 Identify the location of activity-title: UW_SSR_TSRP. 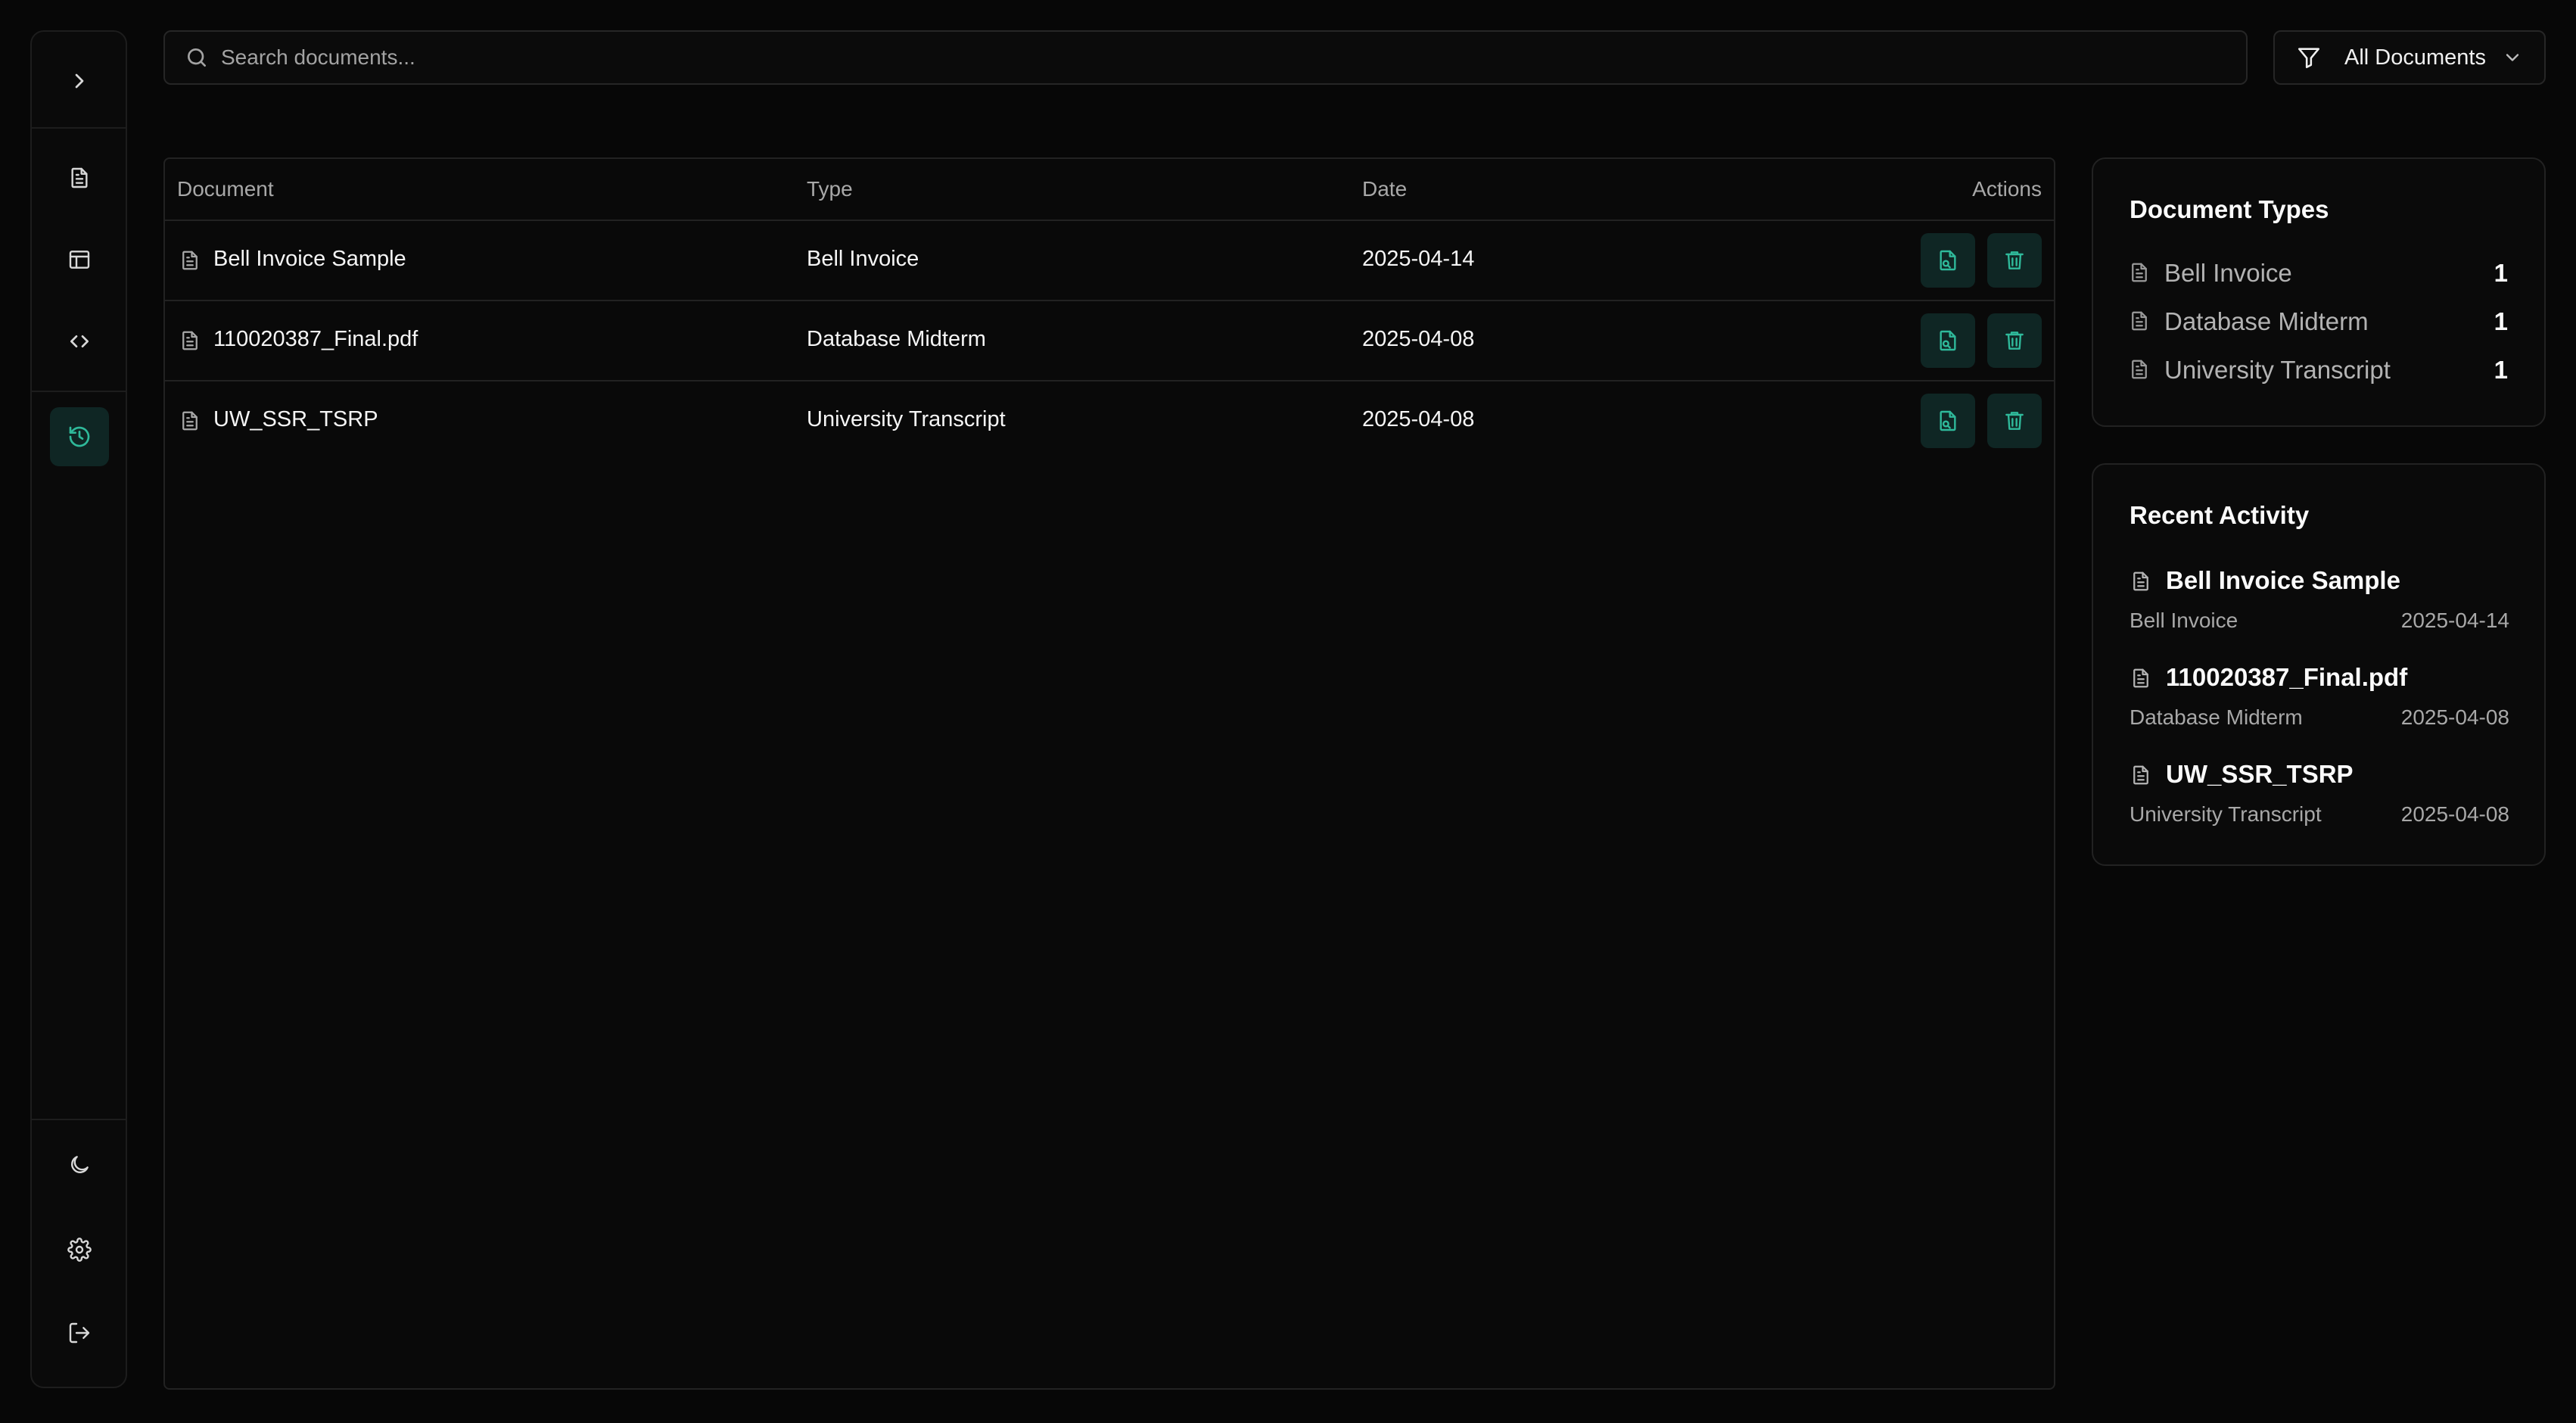
(2260, 774).